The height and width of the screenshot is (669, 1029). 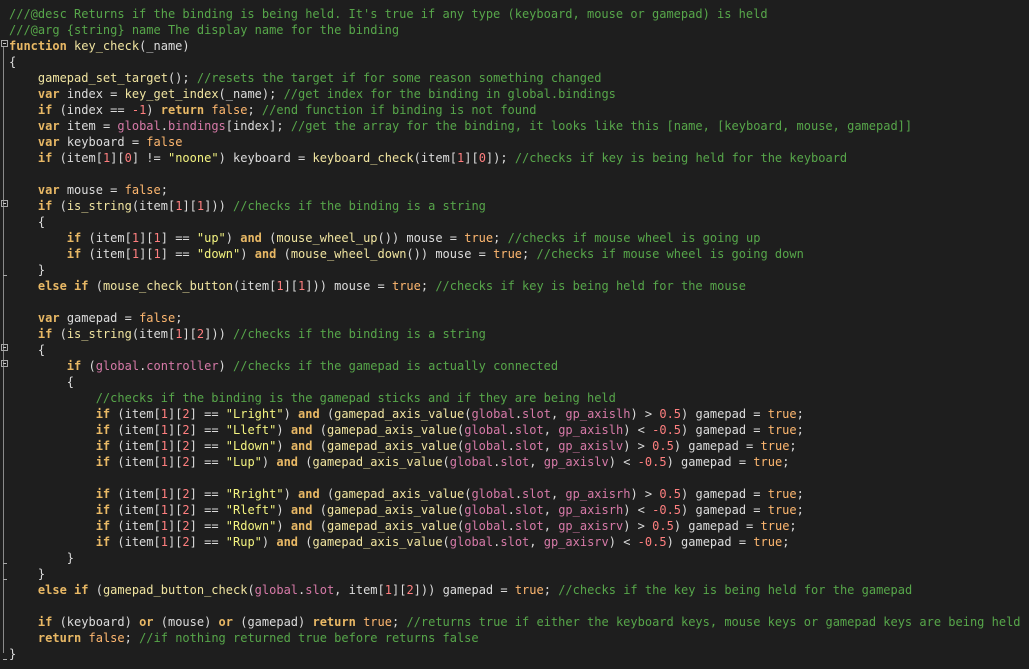 I want to click on fold-toggle-mouse-block-icon, so click(x=4, y=203).